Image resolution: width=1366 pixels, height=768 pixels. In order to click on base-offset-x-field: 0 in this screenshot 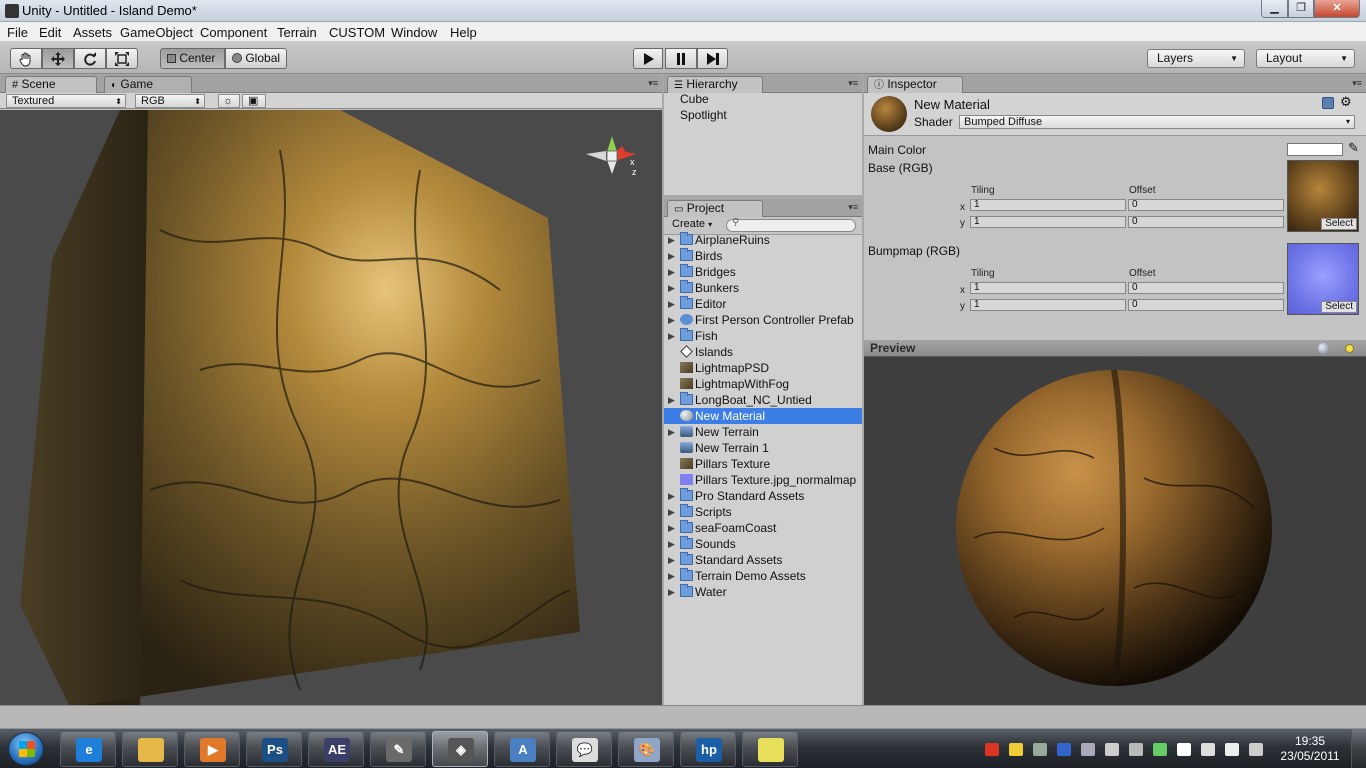, I will do `click(1206, 205)`.